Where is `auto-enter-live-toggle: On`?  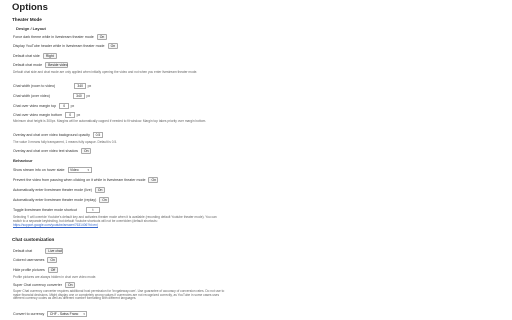
auto-enter-live-toggle: On is located at coordinates (99, 190).